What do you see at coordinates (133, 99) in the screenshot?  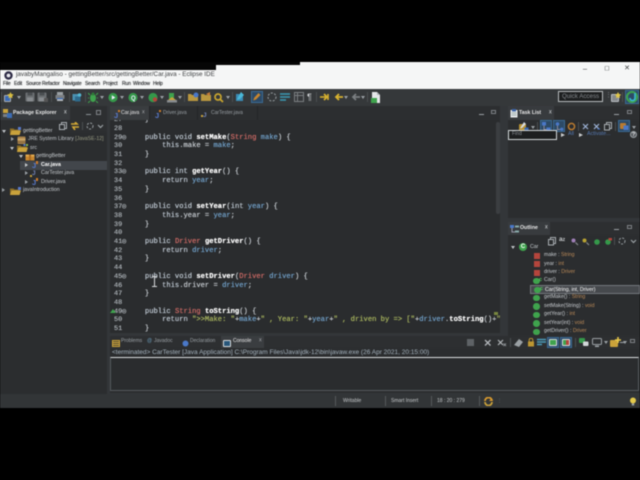 I see `svg-text: Q` at bounding box center [133, 99].